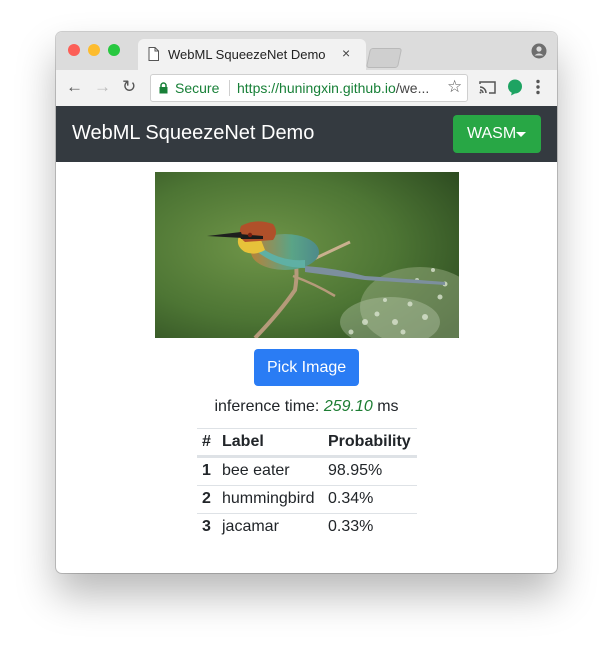  What do you see at coordinates (388, 406) in the screenshot?
I see `inference-time-unit: ms` at bounding box center [388, 406].